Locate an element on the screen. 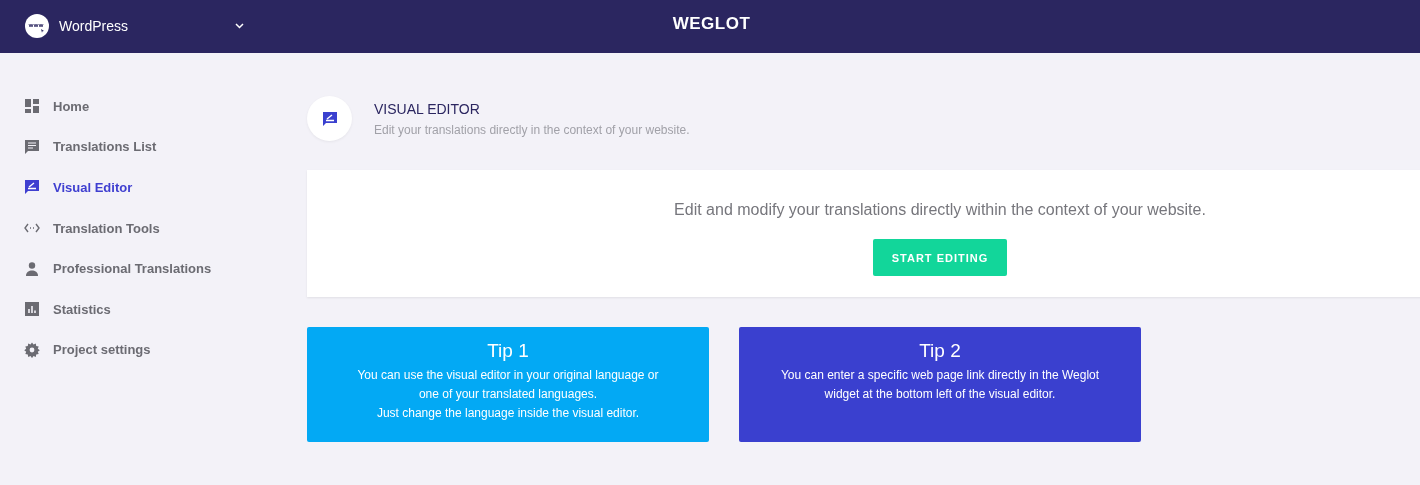 Image resolution: width=1420 pixels, height=485 pixels. dashboard-icon is located at coordinates (32, 106).